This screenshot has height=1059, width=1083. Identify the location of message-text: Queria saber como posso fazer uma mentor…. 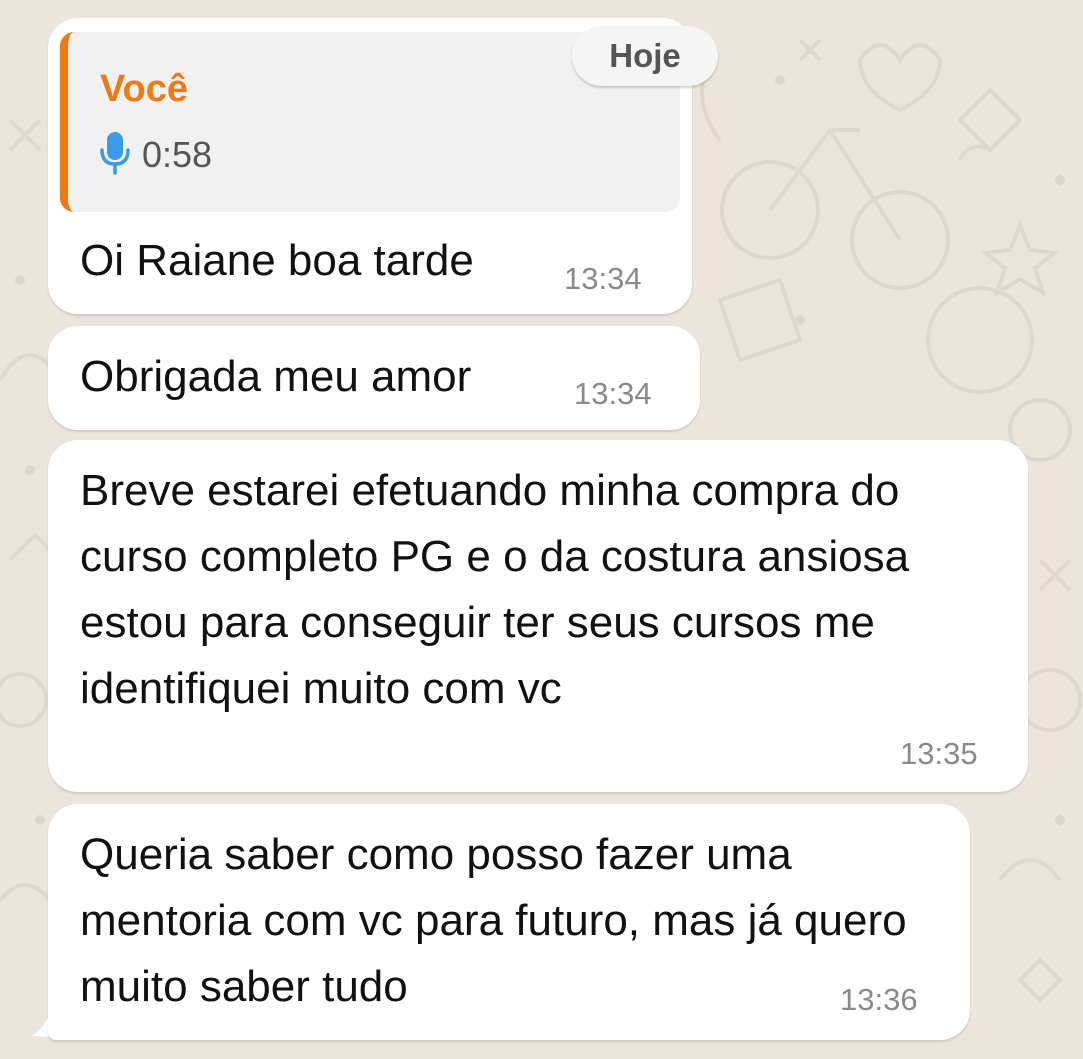
(493, 920).